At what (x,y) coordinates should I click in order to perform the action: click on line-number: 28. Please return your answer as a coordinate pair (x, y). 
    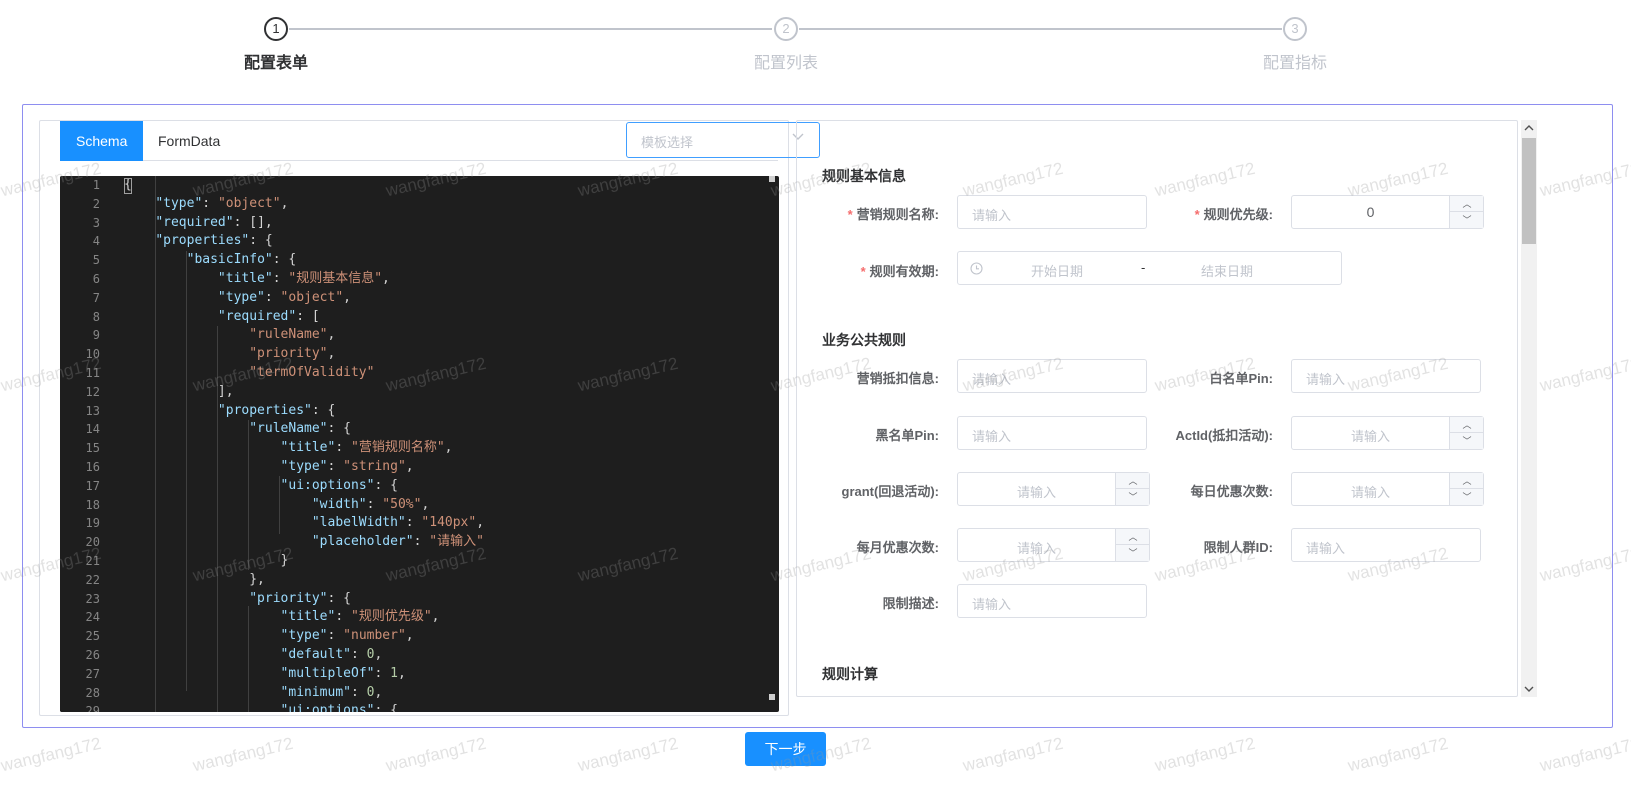
    Looking at the image, I should click on (92, 692).